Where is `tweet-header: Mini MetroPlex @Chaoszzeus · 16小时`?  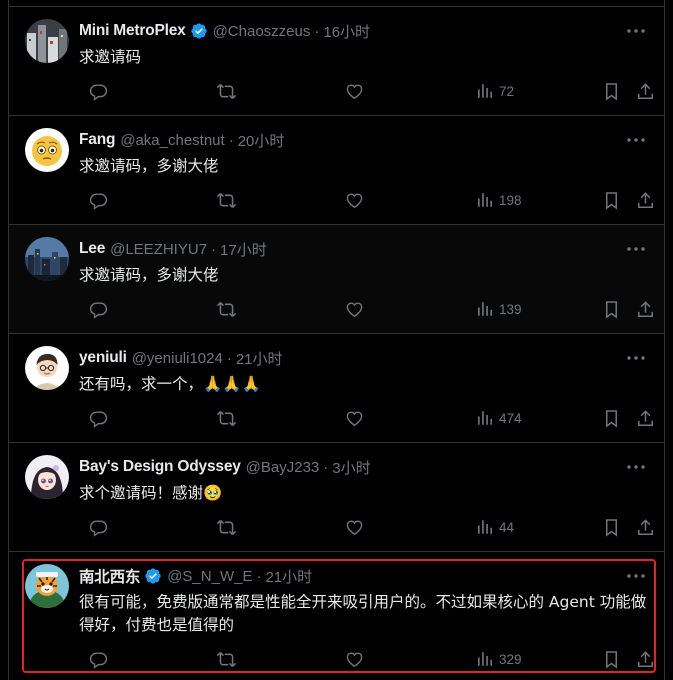
tweet-header: Mini MetroPlex @Chaoszzeus · 16小时 is located at coordinates (224, 31).